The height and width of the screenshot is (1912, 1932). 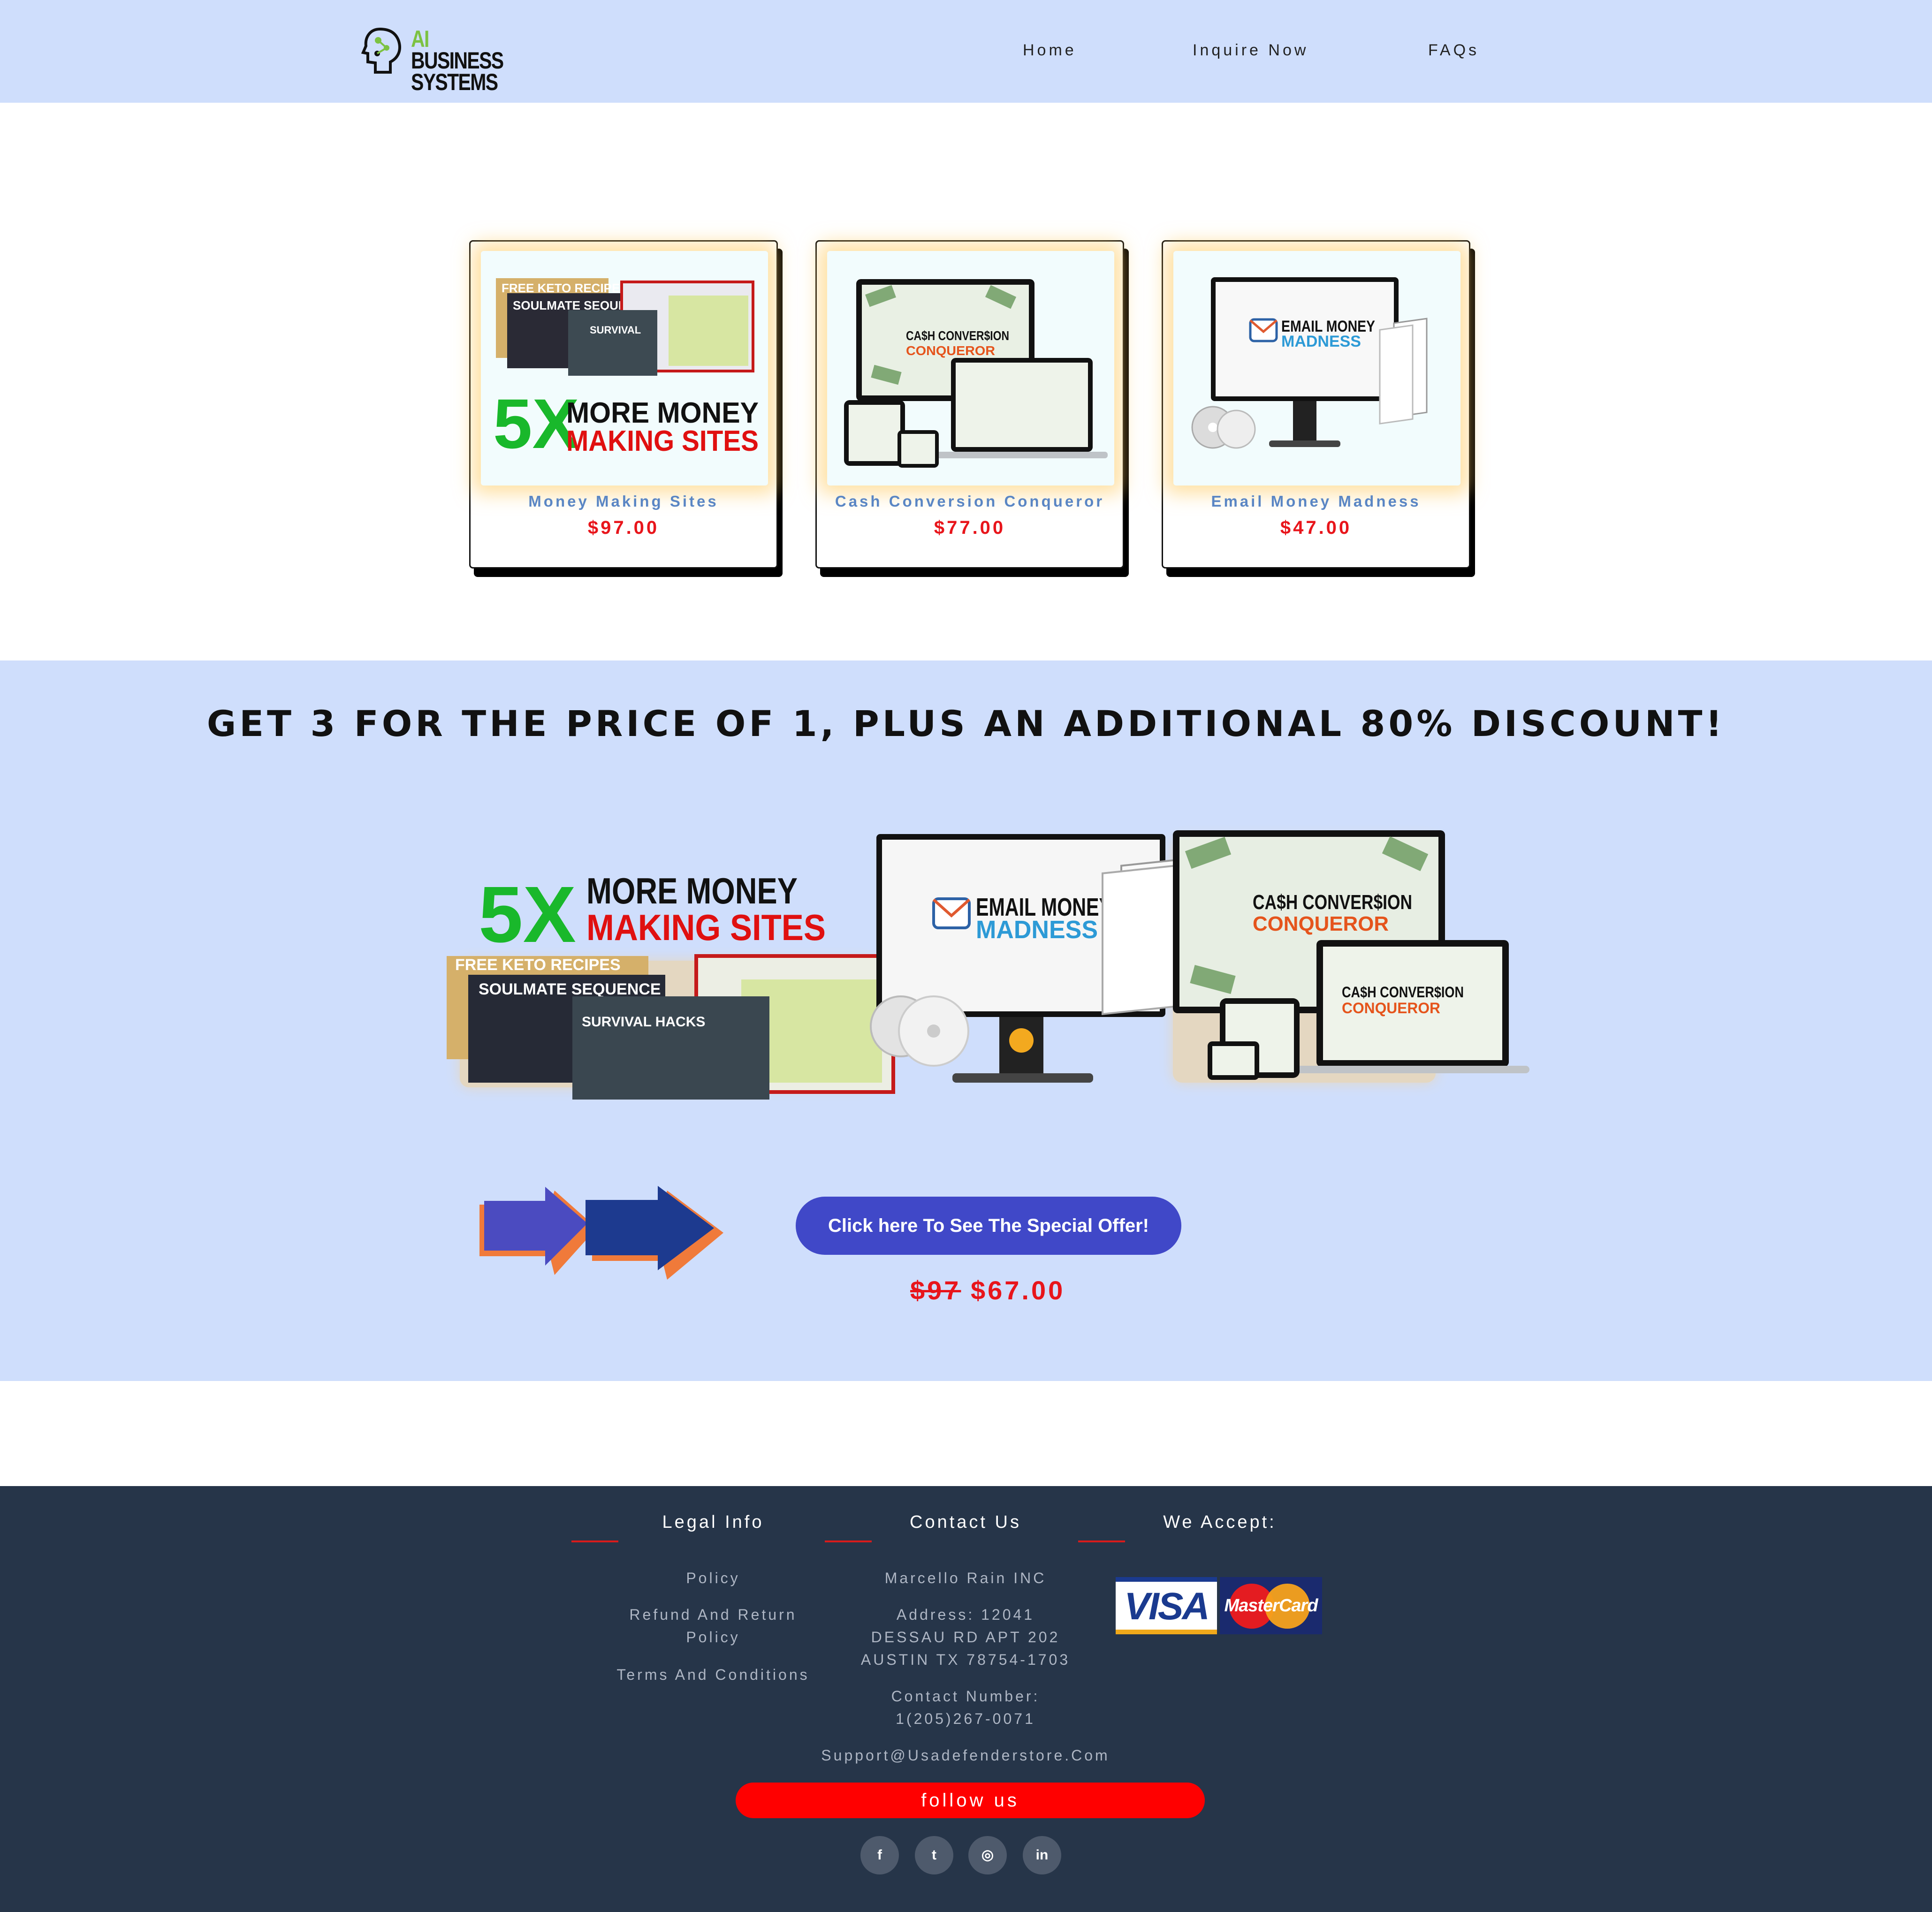 I want to click on product-price: $97.00, so click(x=623, y=527).